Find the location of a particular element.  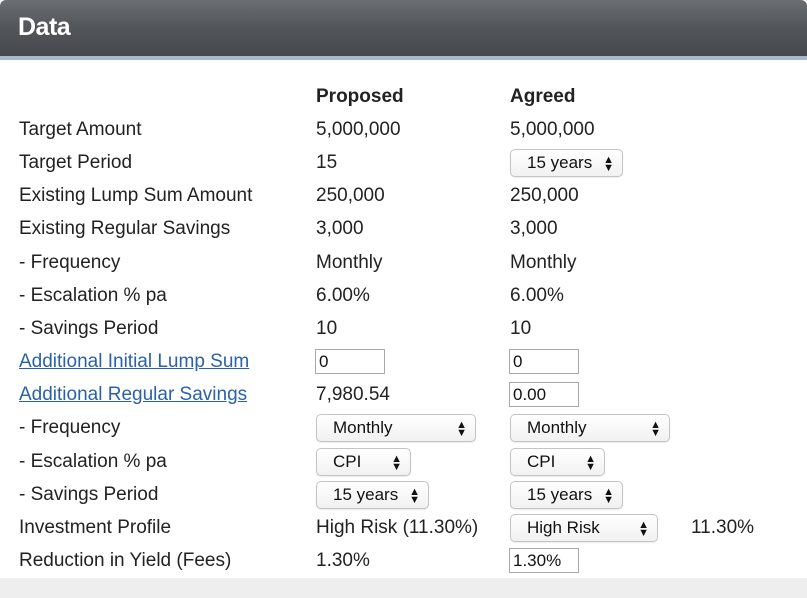

existing-frequency-agreed: Monthly is located at coordinates (543, 262).